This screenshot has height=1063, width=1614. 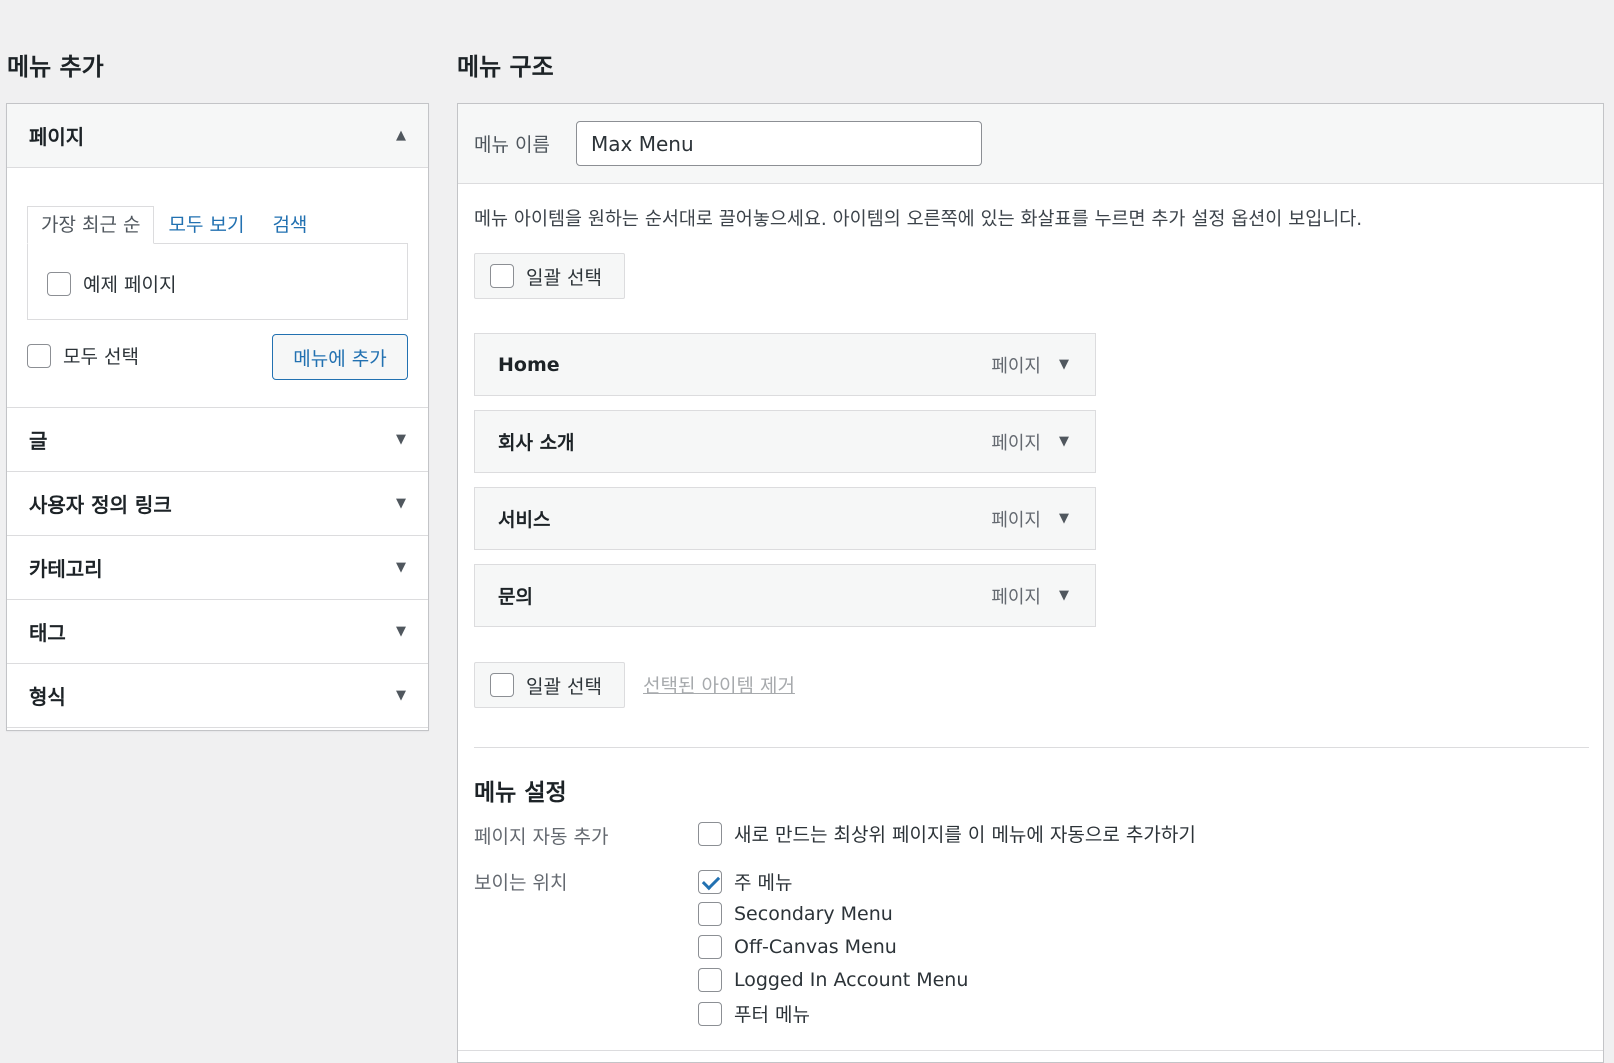 What do you see at coordinates (515, 597) in the screenshot?
I see `menu-item-title: 문의` at bounding box center [515, 597].